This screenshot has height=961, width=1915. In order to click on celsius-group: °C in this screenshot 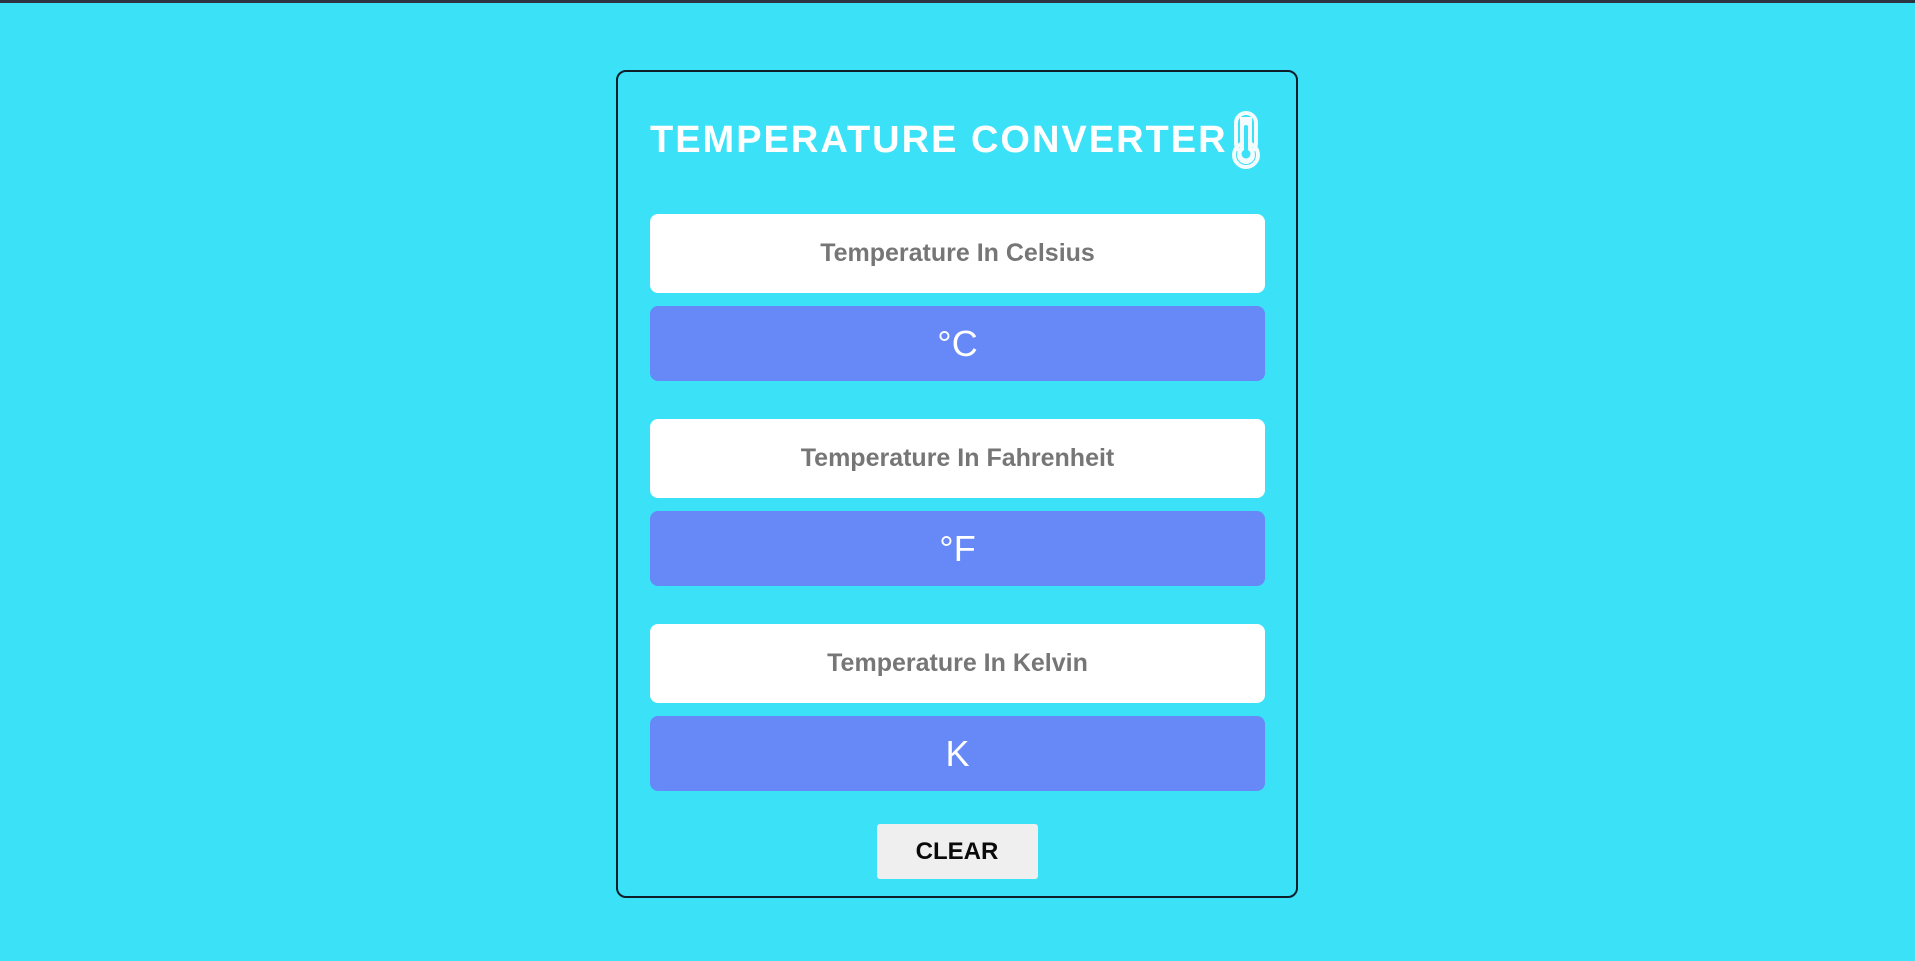, I will do `click(957, 297)`.